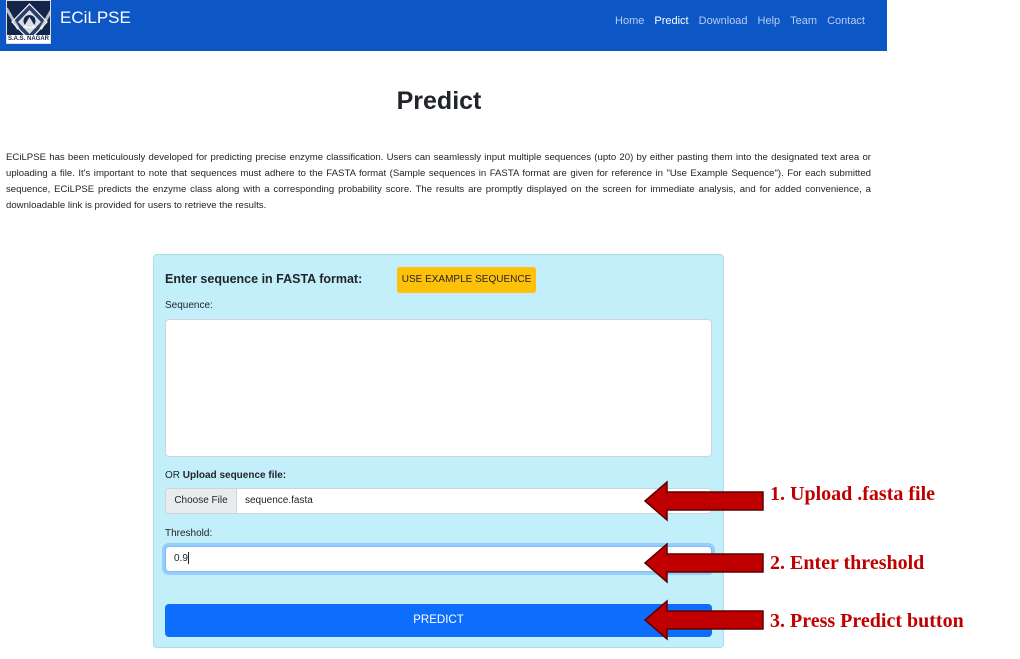  I want to click on upload-label-text: Upload sequence file:, so click(234, 475).